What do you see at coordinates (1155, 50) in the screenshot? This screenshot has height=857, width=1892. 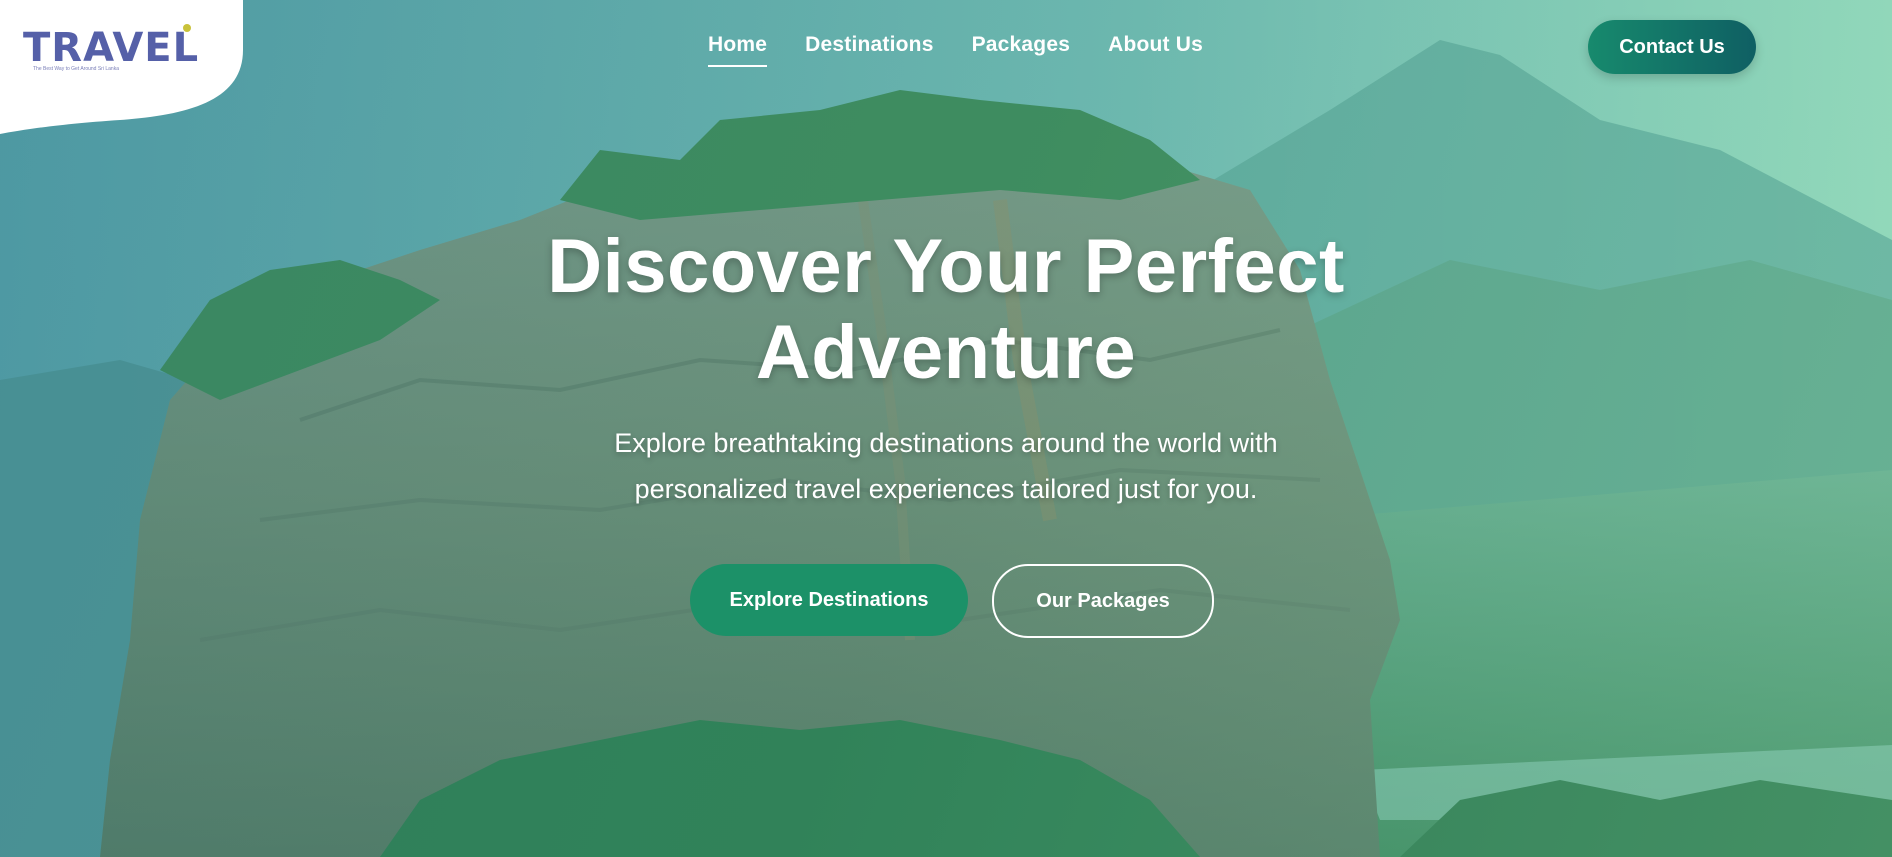 I see `nav-item-about-us: About Us` at bounding box center [1155, 50].